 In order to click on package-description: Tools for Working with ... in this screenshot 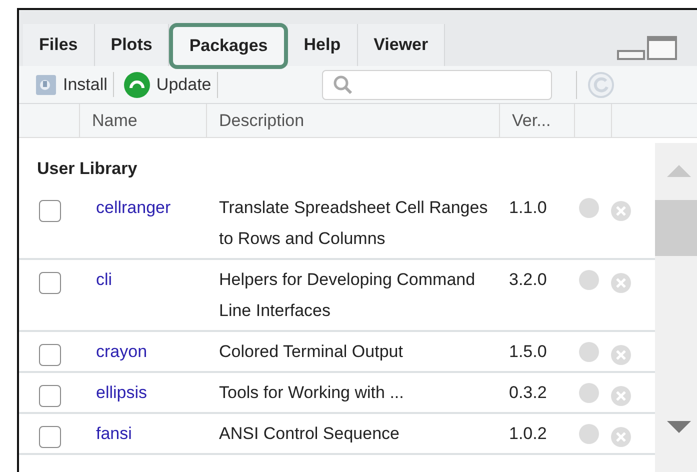, I will do `click(311, 392)`.